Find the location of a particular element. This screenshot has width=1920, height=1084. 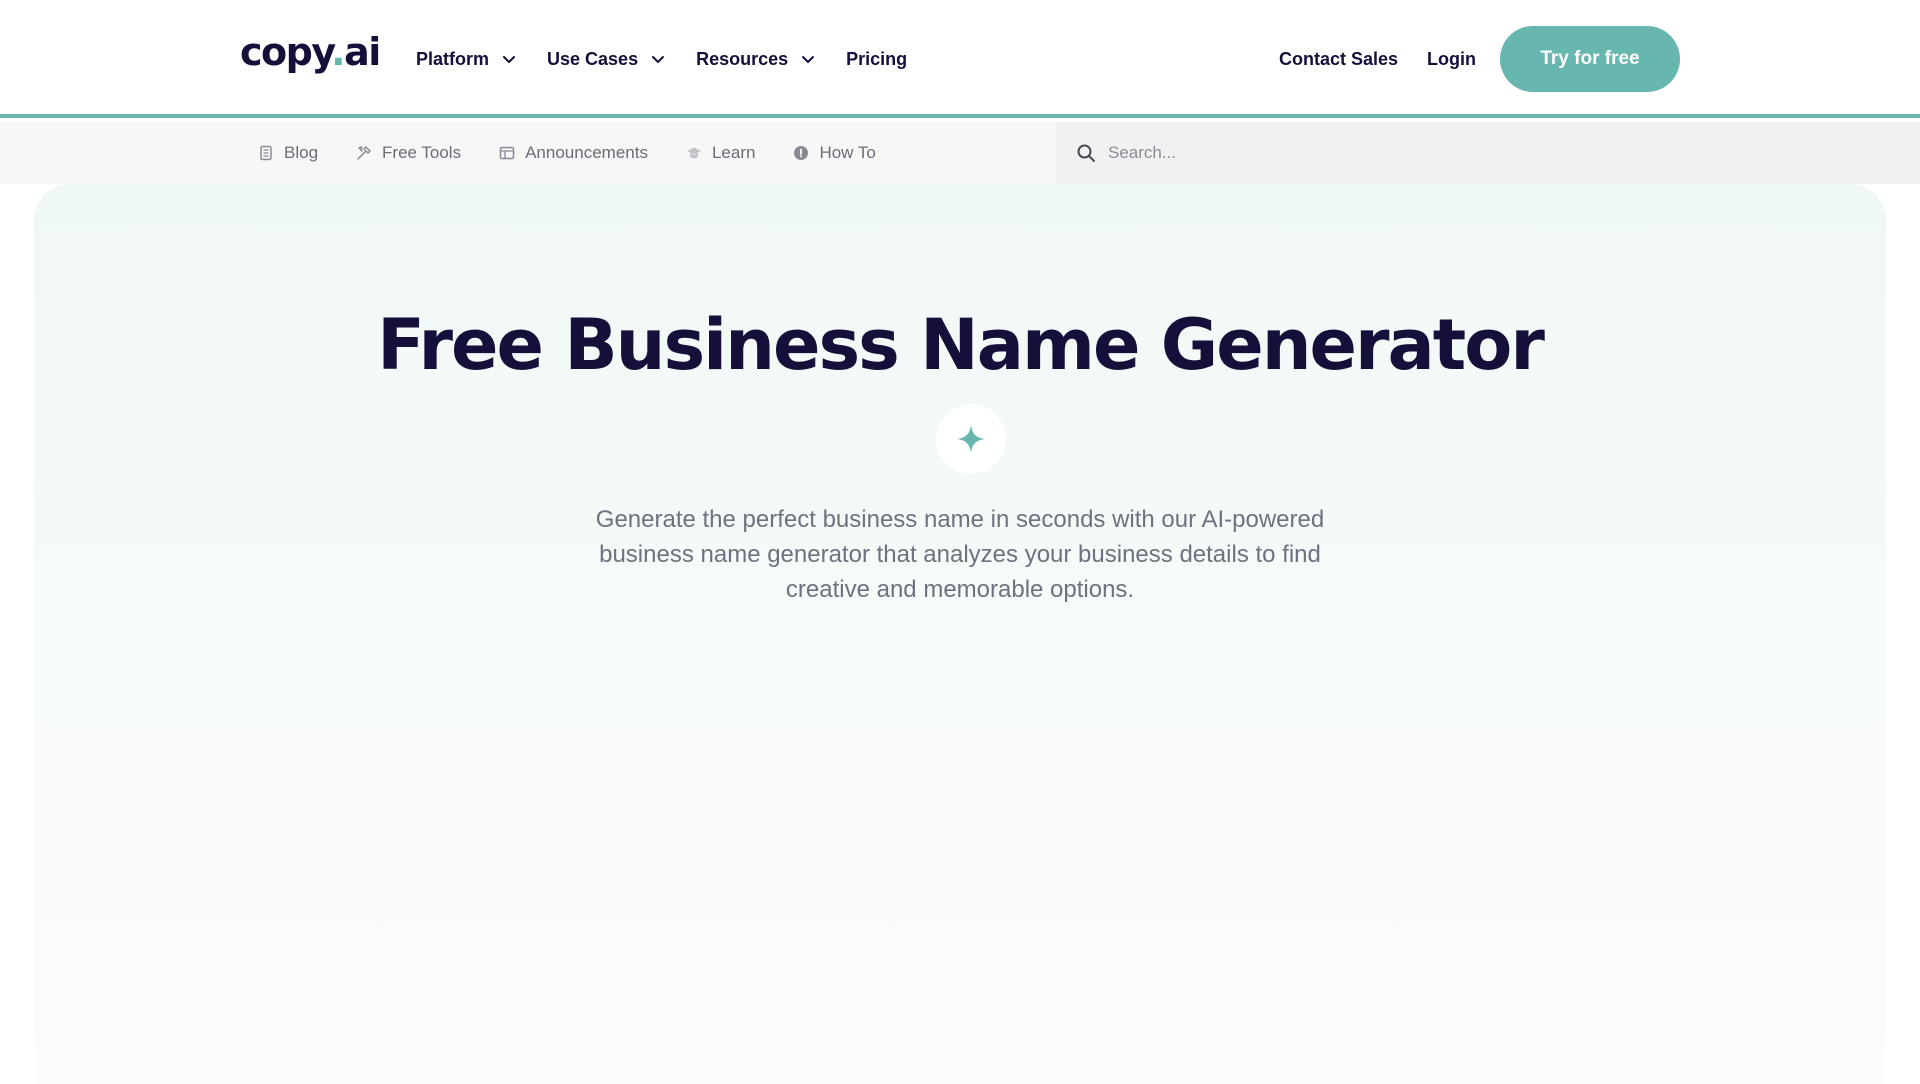

search-input is located at coordinates (1408, 153).